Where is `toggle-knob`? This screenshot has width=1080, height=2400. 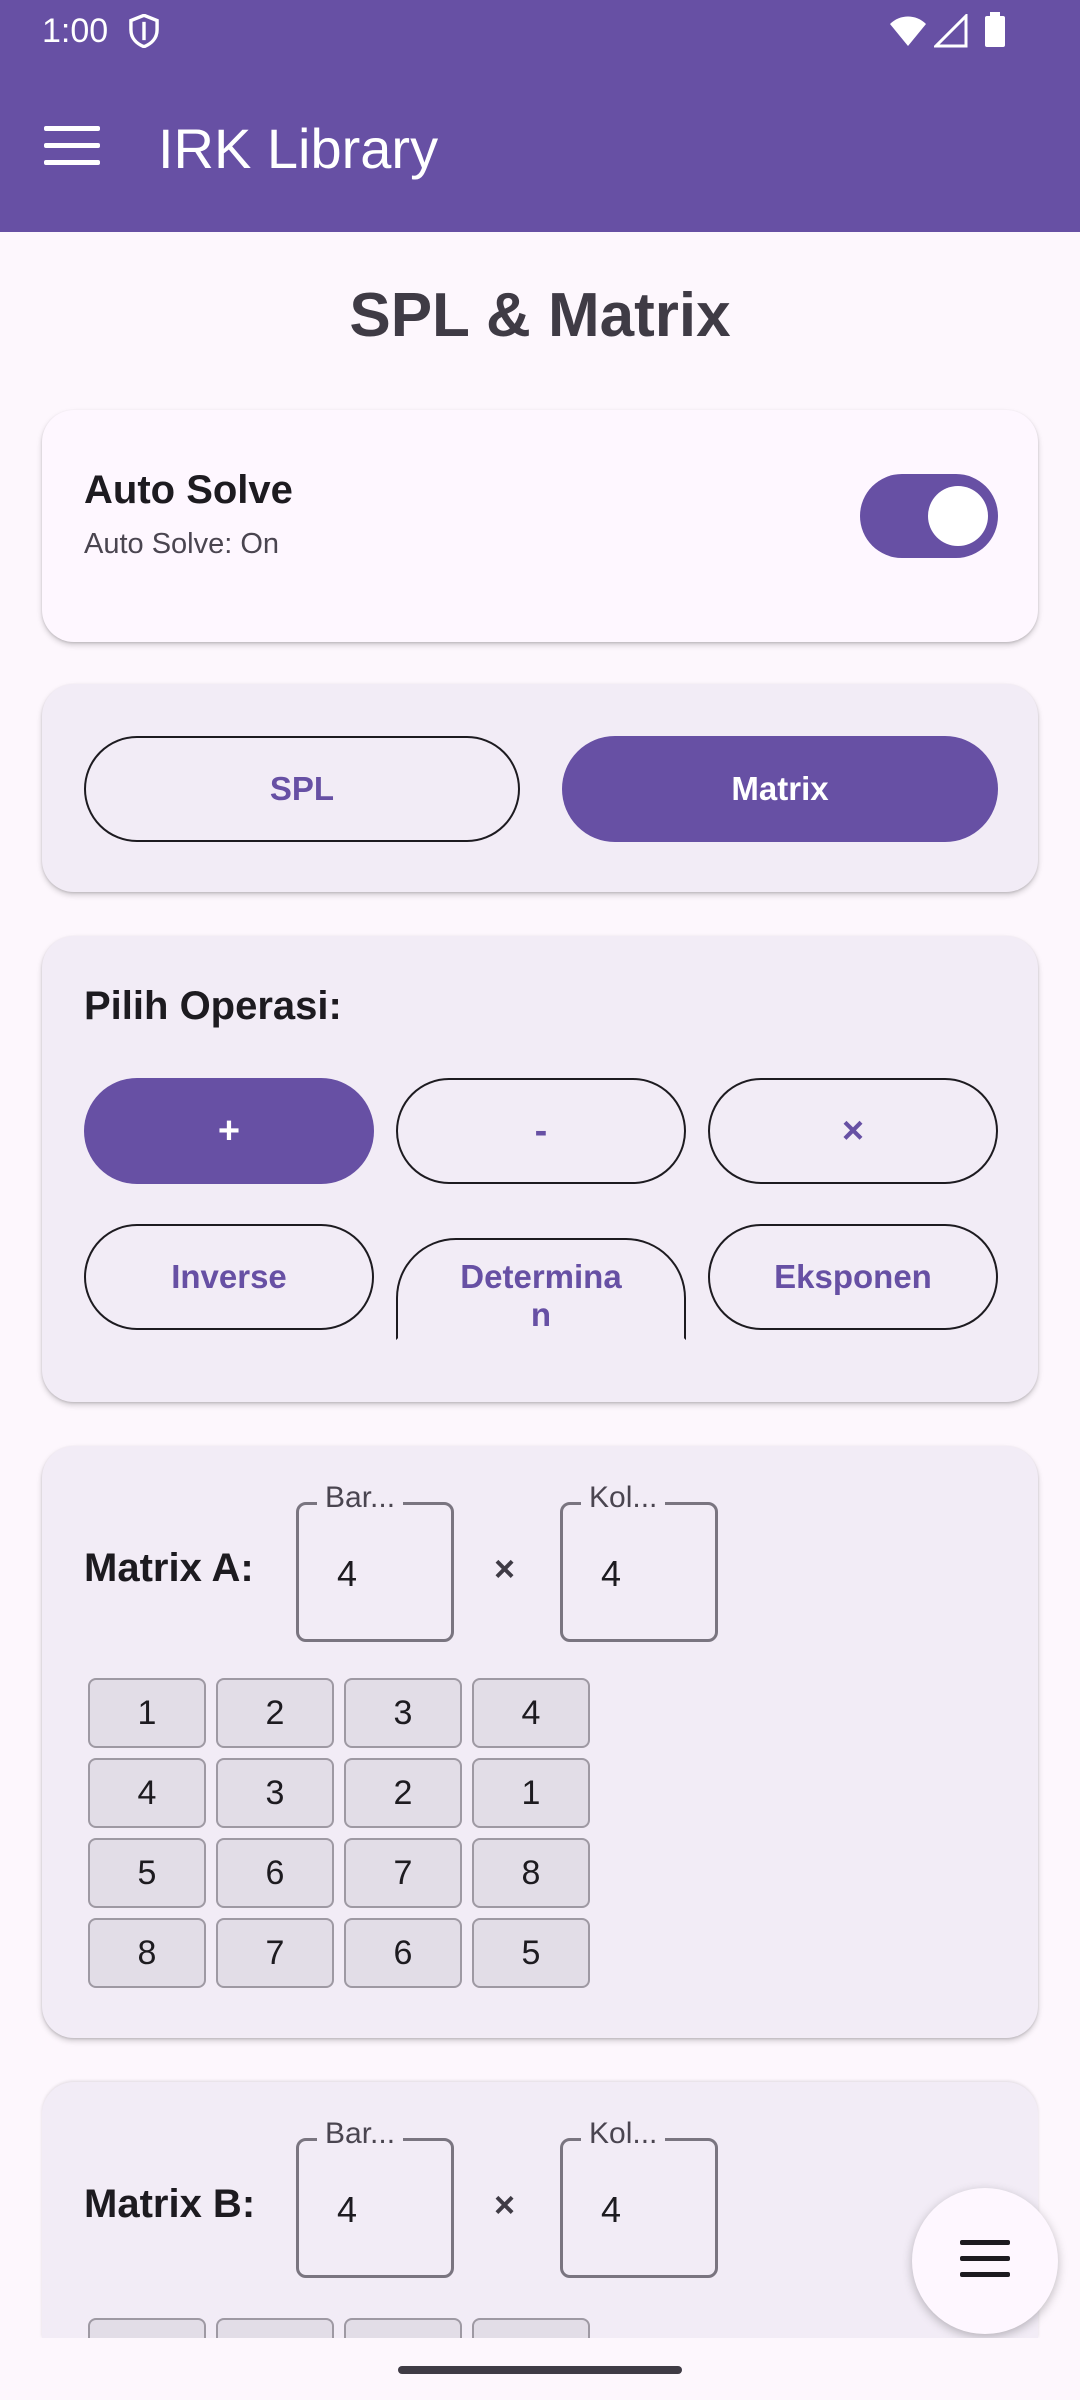 toggle-knob is located at coordinates (958, 516).